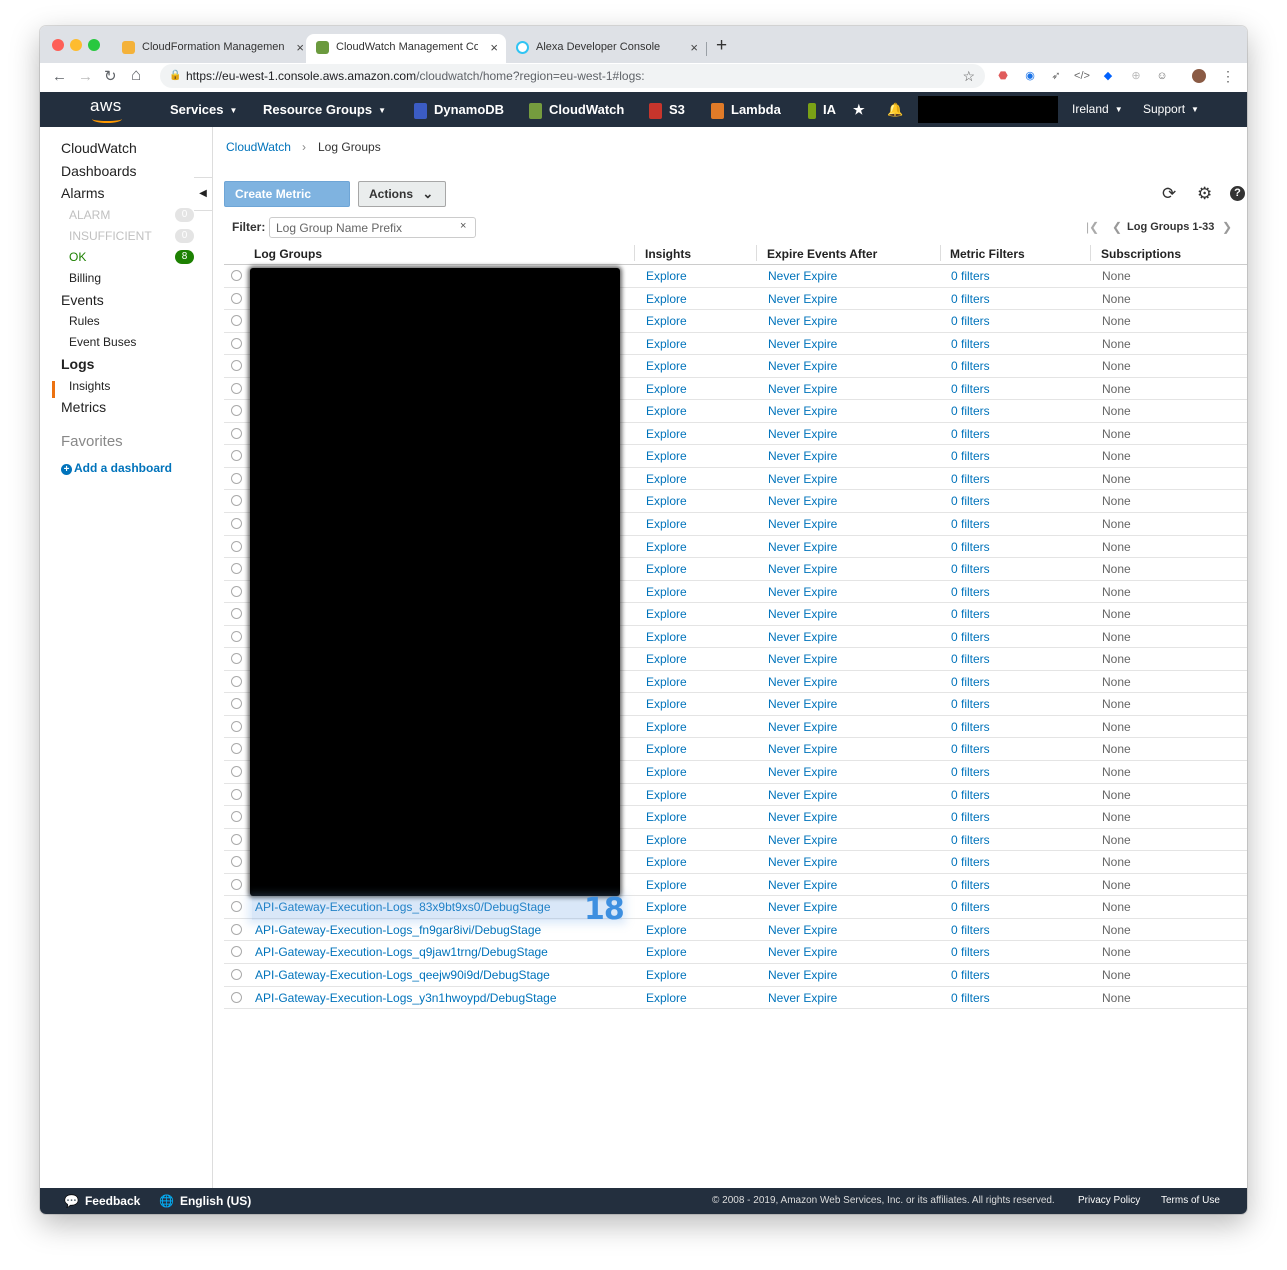 The image size is (1287, 1270). Describe the element at coordinates (606, 48) in the screenshot. I see `tab-alexa: Alexa Developer Console ×` at that location.